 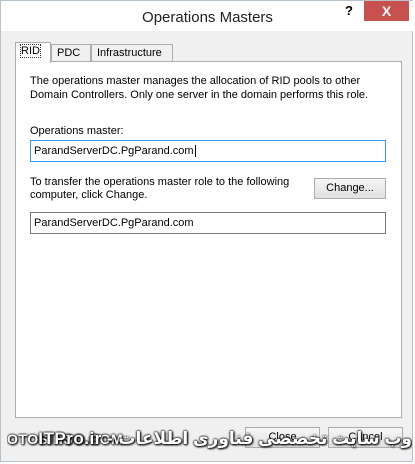 What do you see at coordinates (77, 131) in the screenshot?
I see `operations-master-label: Operations master:` at bounding box center [77, 131].